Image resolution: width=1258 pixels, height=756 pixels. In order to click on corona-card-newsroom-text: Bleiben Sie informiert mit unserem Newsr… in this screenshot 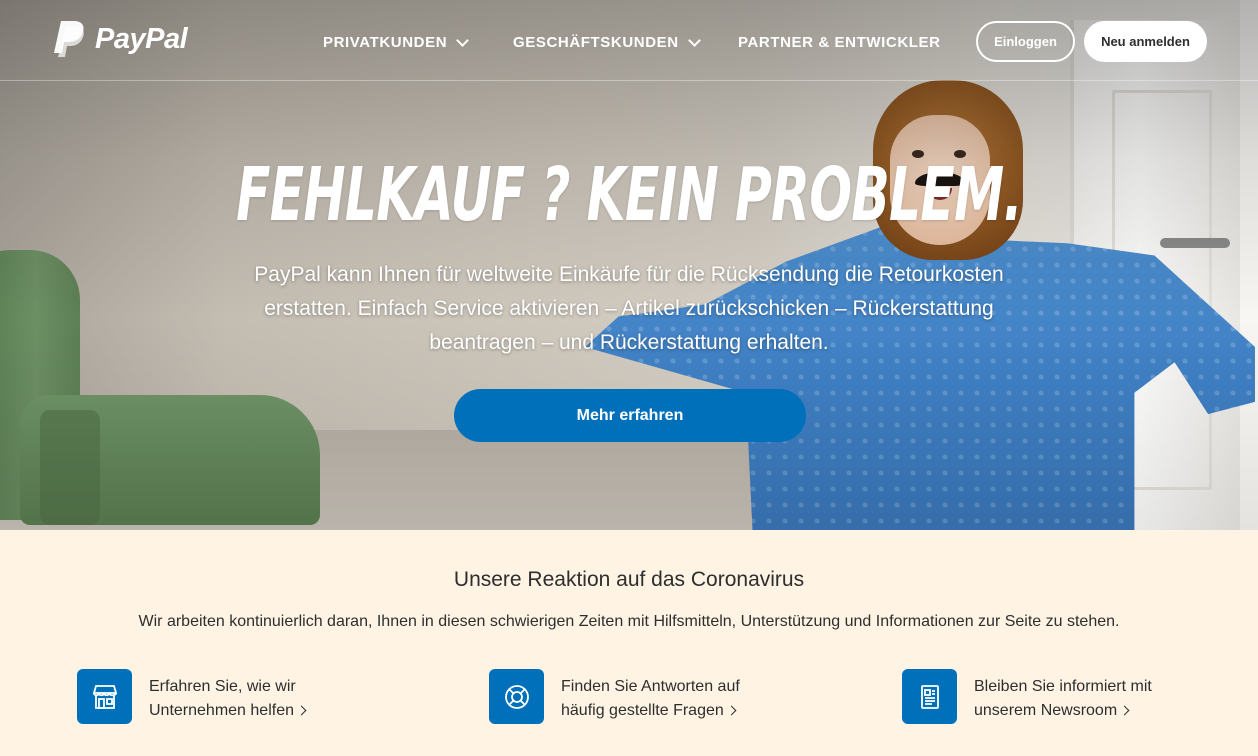, I will do `click(1063, 699)`.